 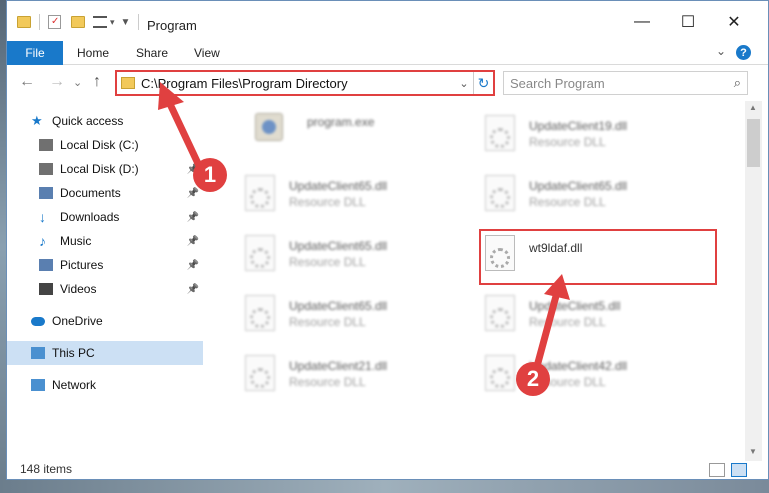 I want to click on arrow-1-head, so click(x=171, y=96).